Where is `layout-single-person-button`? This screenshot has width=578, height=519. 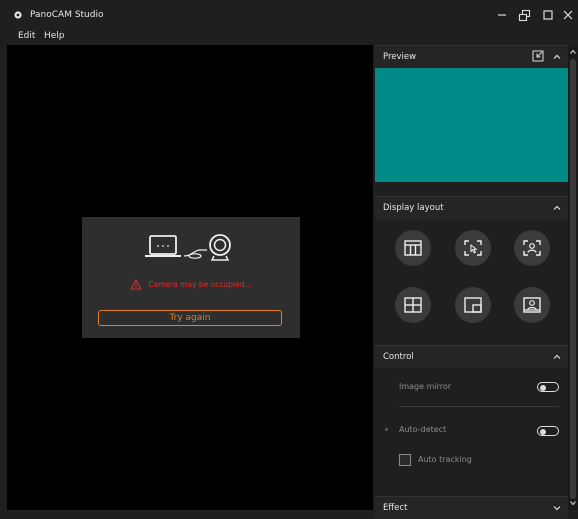 layout-single-person-button is located at coordinates (532, 305).